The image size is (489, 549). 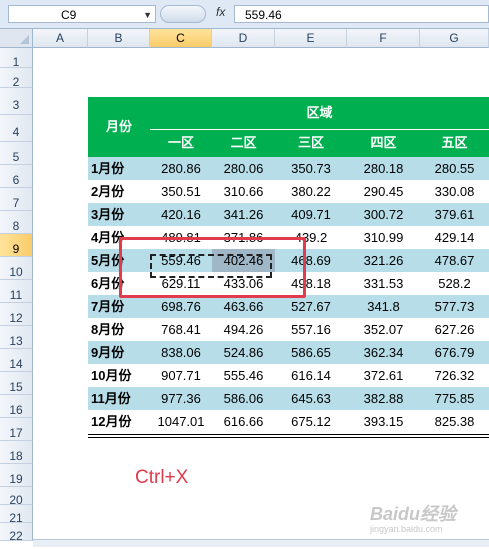 What do you see at coordinates (383, 375) in the screenshot?
I see `value-cell: 372.61` at bounding box center [383, 375].